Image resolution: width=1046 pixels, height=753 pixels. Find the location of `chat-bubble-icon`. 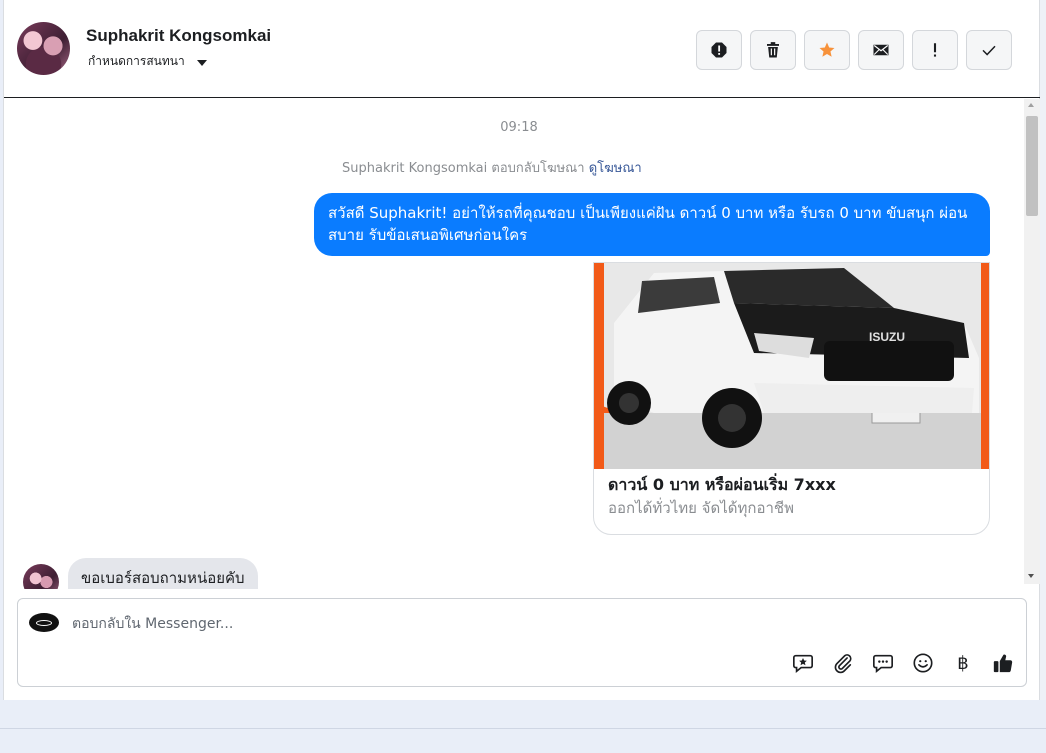

chat-bubble-icon is located at coordinates (883, 663).